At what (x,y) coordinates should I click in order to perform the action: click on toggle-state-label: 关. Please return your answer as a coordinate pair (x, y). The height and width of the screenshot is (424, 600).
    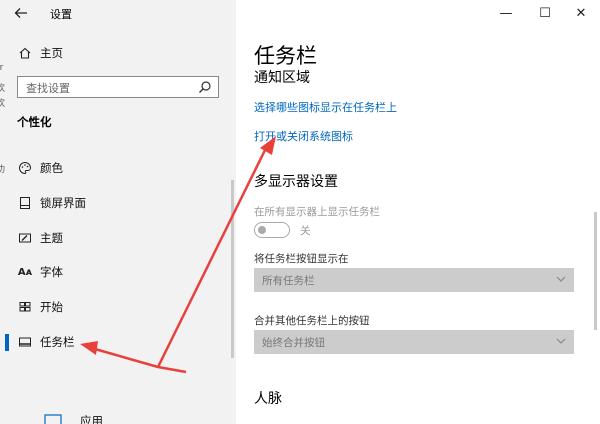
    Looking at the image, I should click on (305, 231).